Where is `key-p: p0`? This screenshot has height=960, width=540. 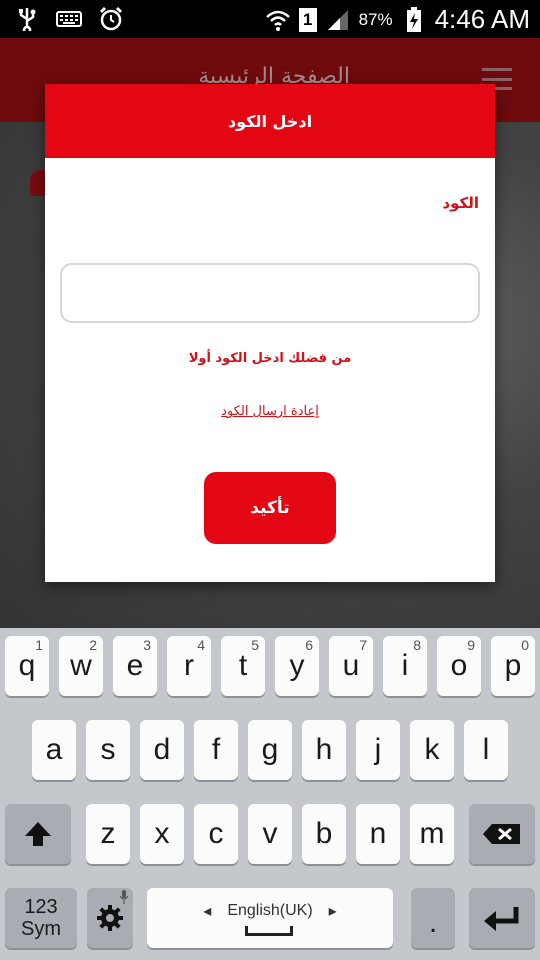
key-p: p0 is located at coordinates (513, 666).